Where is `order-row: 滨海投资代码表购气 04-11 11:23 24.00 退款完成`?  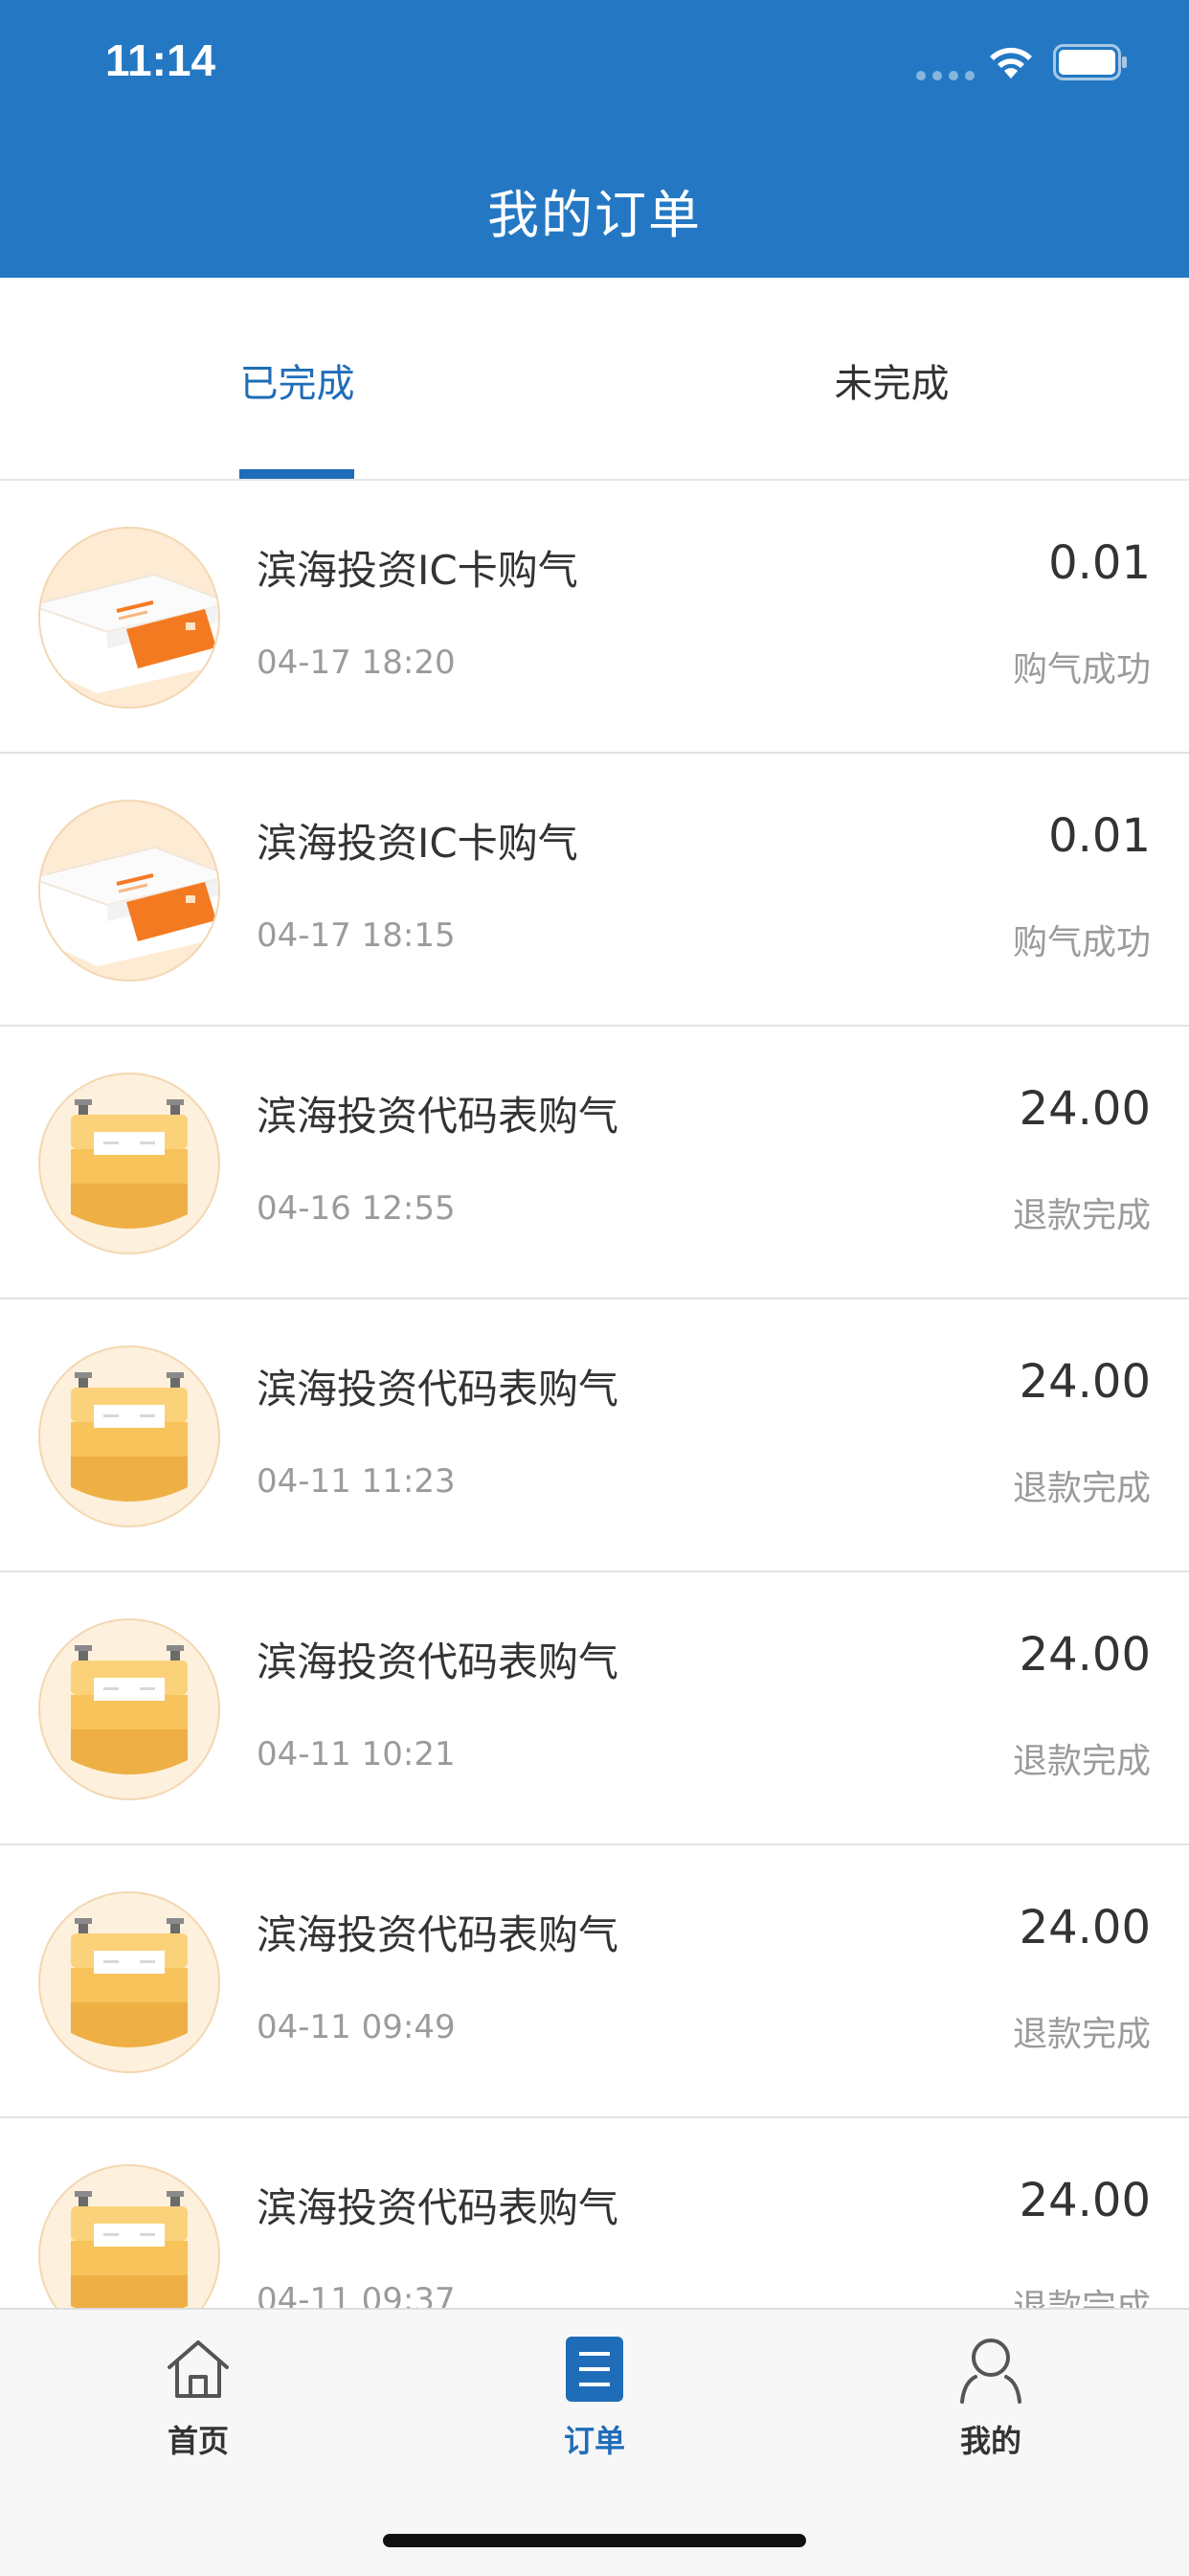
order-row: 滨海投资代码表购气 04-11 11:23 24.00 退款完成 is located at coordinates (594, 1435).